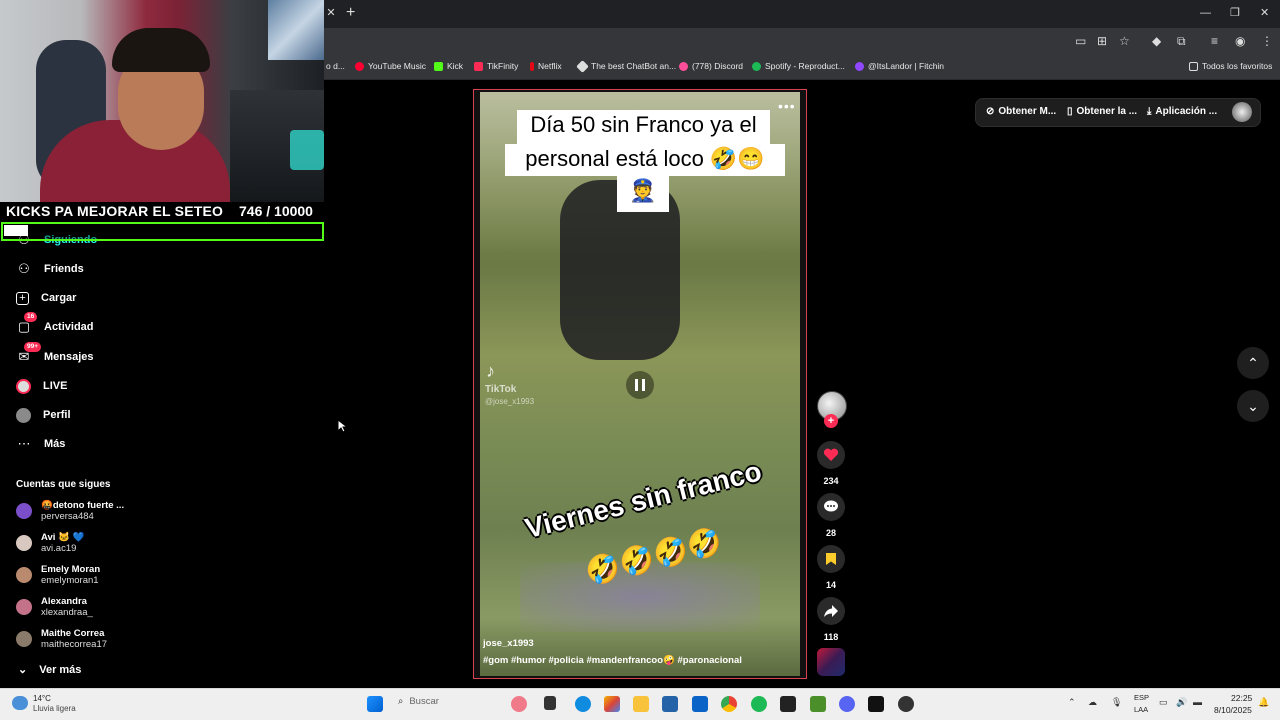 This screenshot has height=720, width=1280. I want to click on music-disc-icon, so click(831, 662).